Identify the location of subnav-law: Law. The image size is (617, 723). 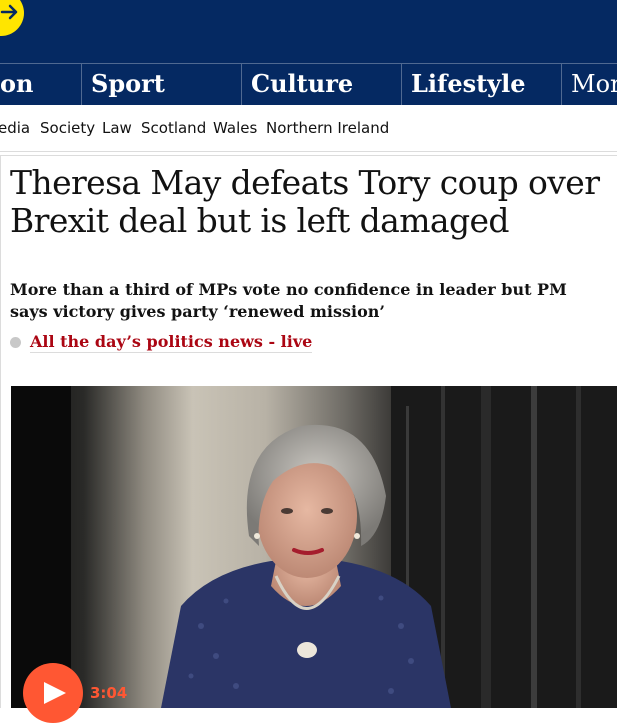
(117, 128).